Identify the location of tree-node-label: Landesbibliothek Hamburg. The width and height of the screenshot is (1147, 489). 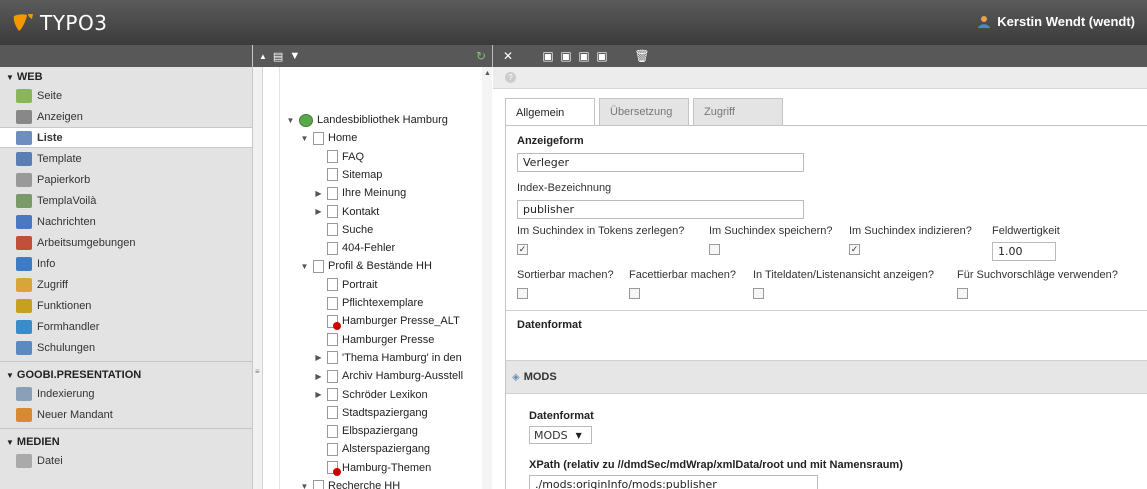
(382, 120).